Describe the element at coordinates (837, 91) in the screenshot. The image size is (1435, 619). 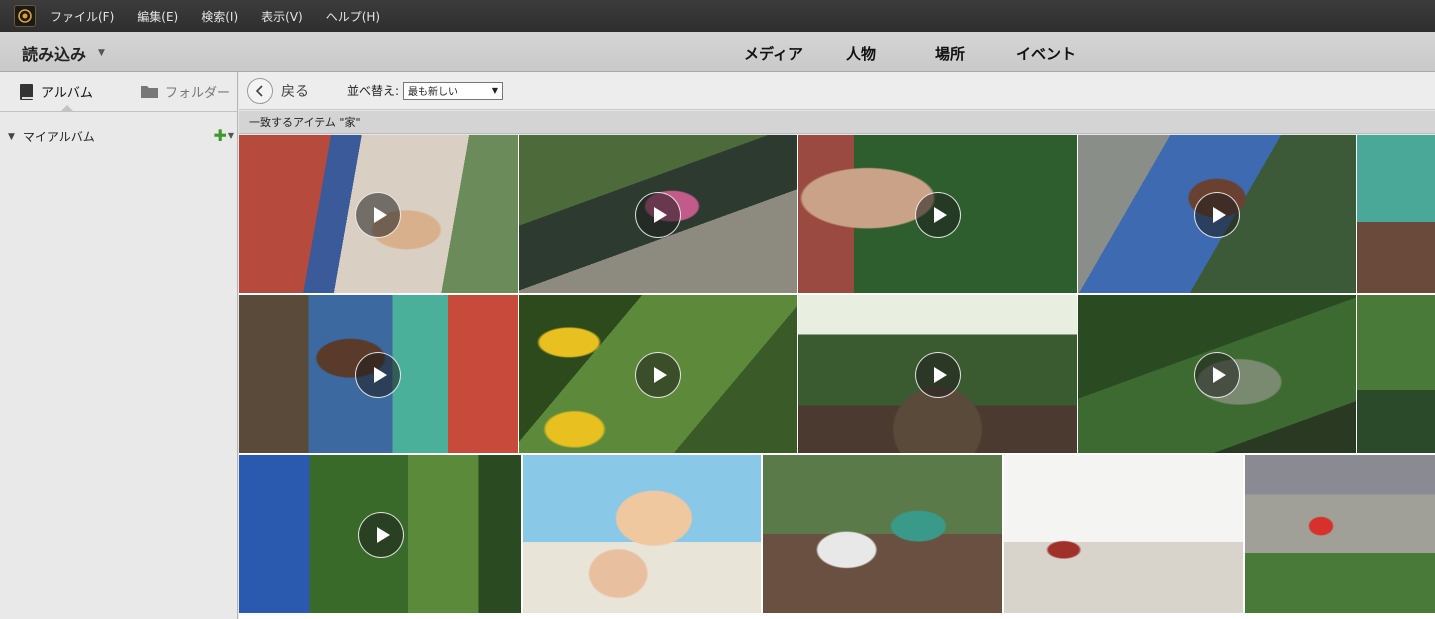
I see `media-toolbar: 戻る 並べ替え: 最も新しい ▼` at that location.